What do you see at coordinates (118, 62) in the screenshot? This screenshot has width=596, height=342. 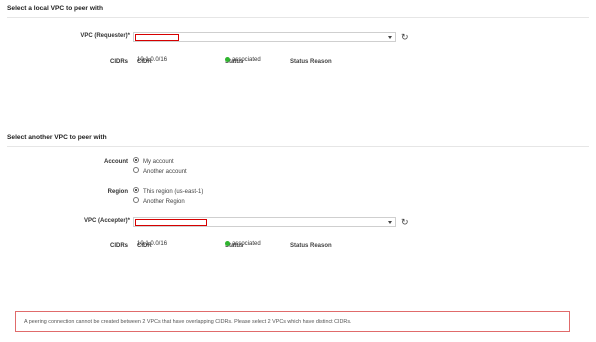 I see `local-cidrs-label: CIDRs` at bounding box center [118, 62].